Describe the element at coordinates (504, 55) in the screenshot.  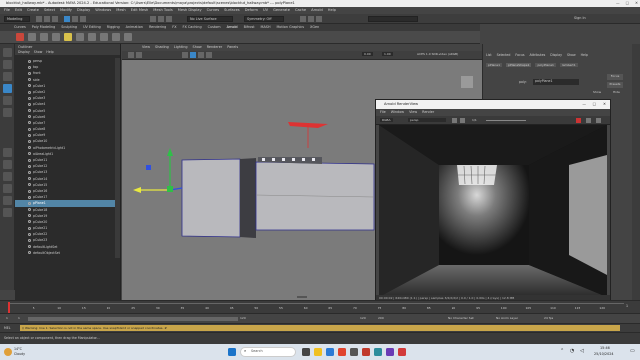
I see `ae-menu-selected: Selected` at that location.